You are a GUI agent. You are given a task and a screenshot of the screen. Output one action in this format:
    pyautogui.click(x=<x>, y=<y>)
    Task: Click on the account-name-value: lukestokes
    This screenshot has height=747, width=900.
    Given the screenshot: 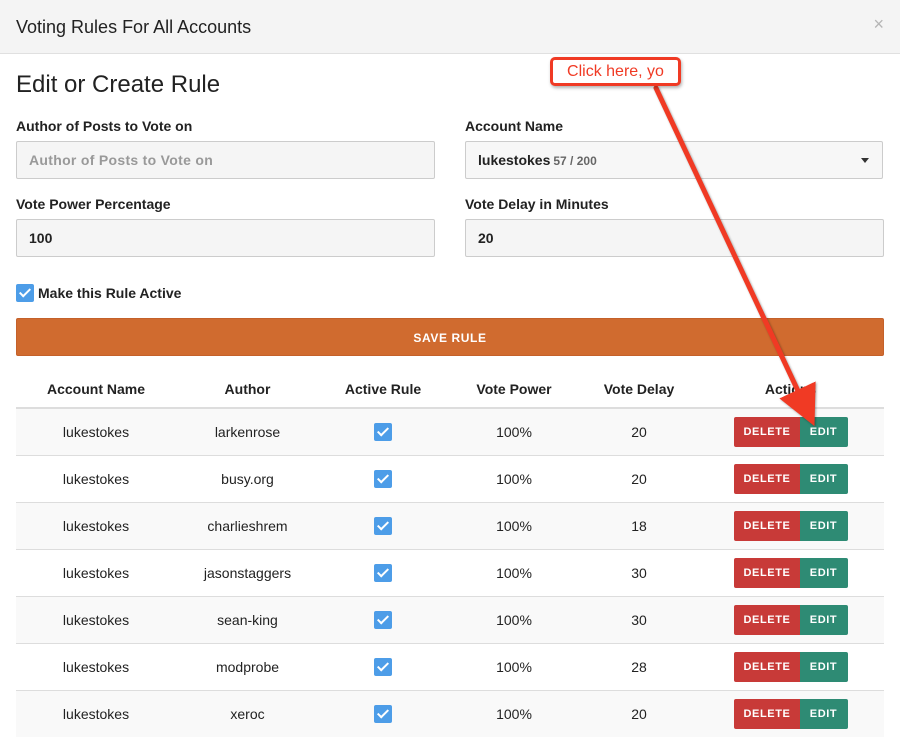 What is the action you would take?
    pyautogui.click(x=514, y=160)
    